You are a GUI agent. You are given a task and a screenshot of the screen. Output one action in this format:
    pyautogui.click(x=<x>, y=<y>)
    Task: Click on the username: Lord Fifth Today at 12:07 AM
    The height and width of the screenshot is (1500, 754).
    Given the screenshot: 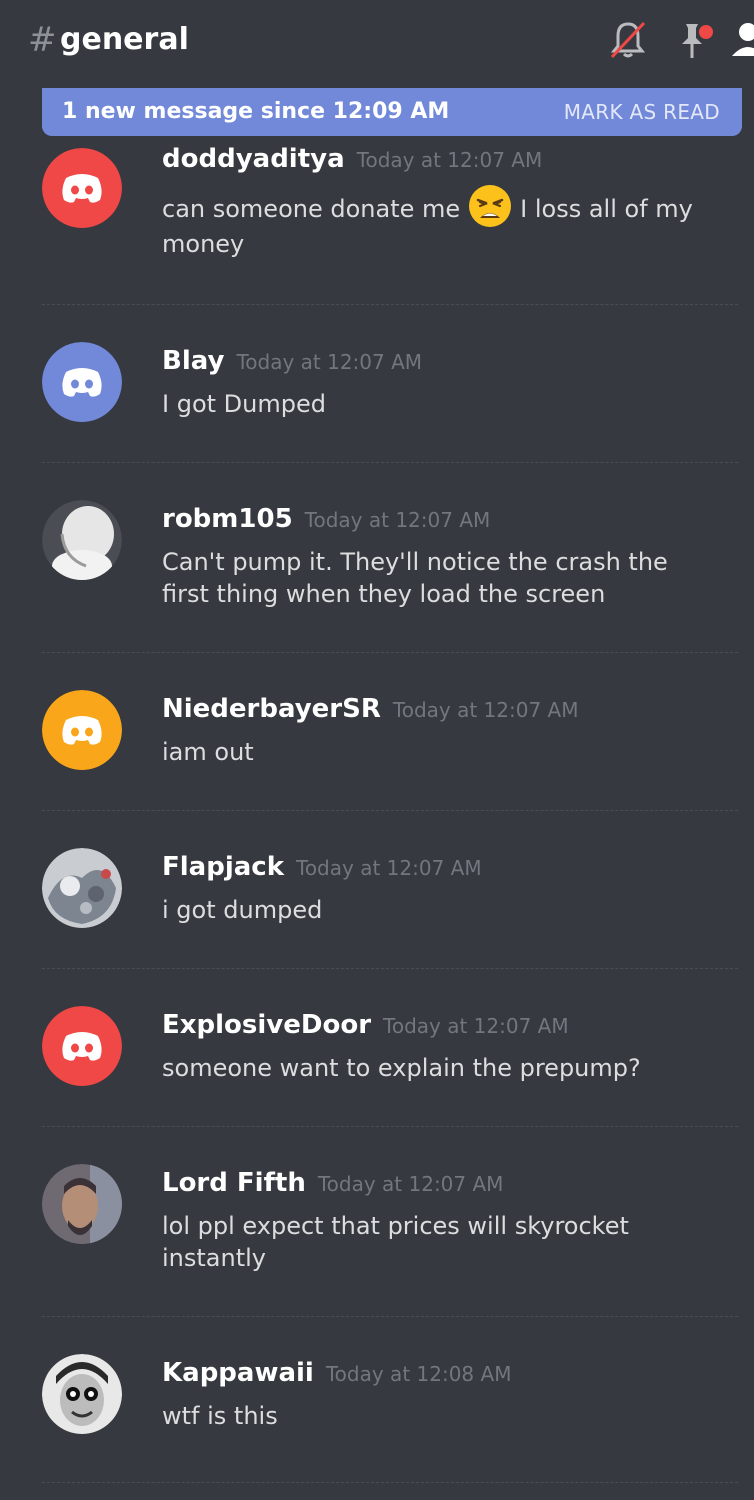 What is the action you would take?
    pyautogui.click(x=332, y=1183)
    